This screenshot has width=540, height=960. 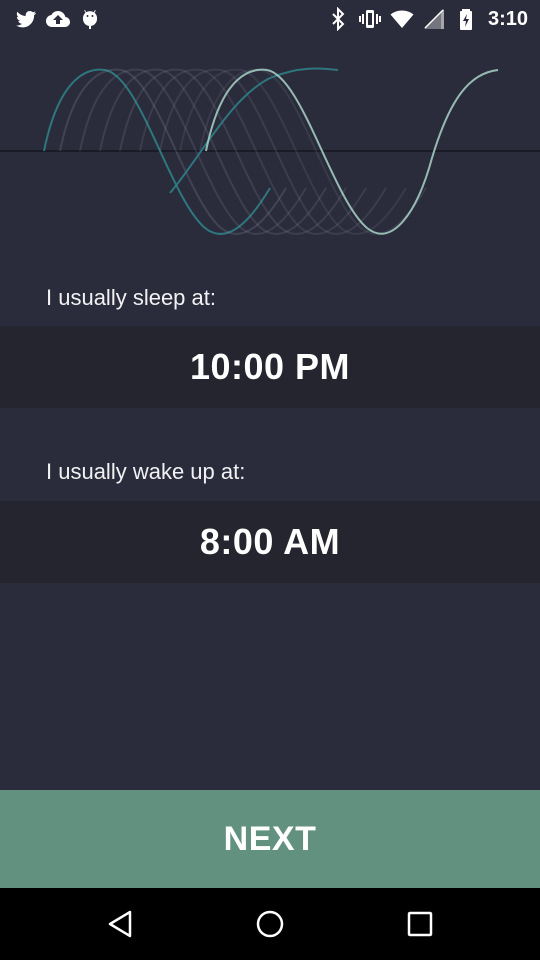 I want to click on bluetooth-icon, so click(x=338, y=19).